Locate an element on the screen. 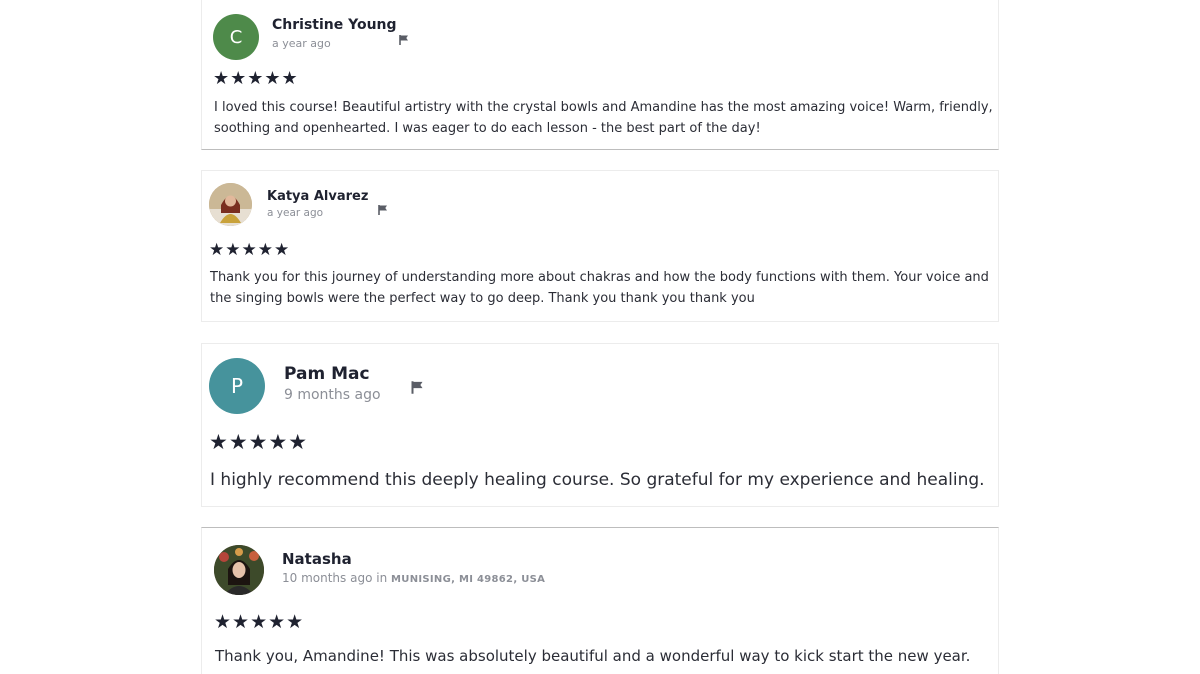  review-time-ago: 10 months ago is located at coordinates (327, 578).